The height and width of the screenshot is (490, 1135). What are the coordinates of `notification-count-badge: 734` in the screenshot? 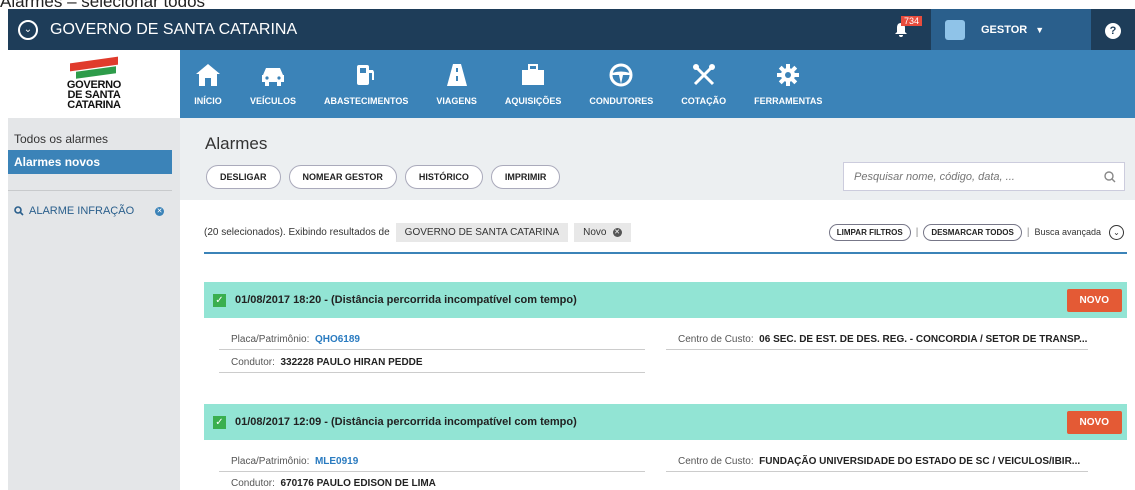 It's located at (912, 20).